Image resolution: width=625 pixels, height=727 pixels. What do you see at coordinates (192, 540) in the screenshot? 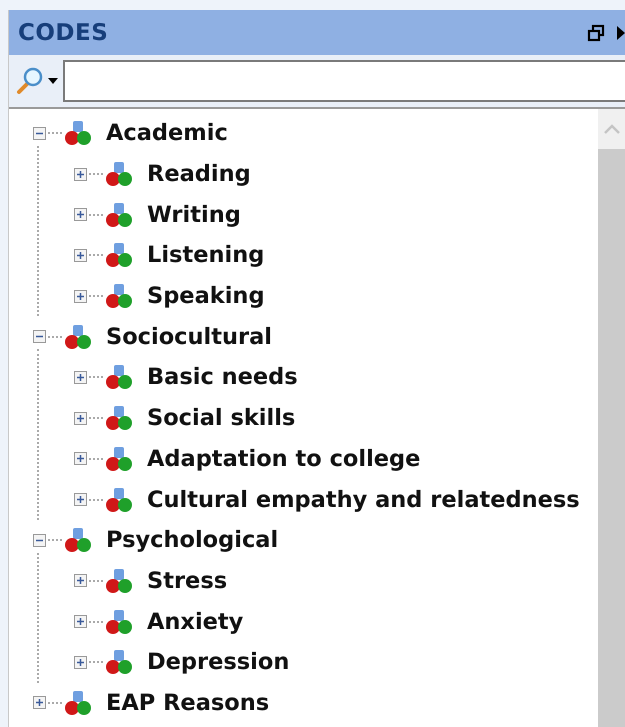
I see `tree-item: Psychological` at bounding box center [192, 540].